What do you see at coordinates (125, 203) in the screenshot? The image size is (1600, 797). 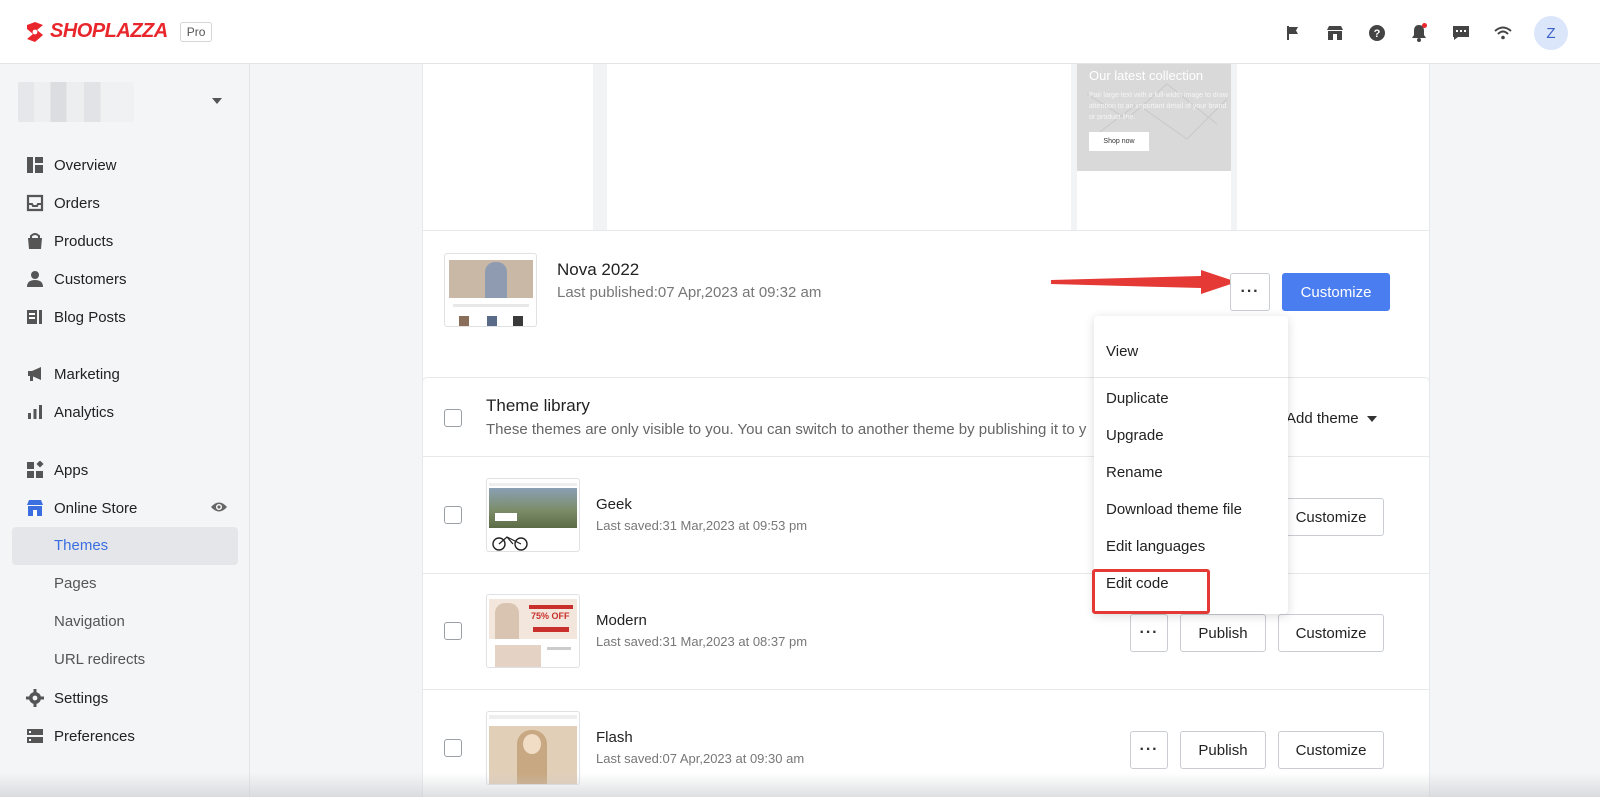 I see `sidebar-item-orders: Orders` at bounding box center [125, 203].